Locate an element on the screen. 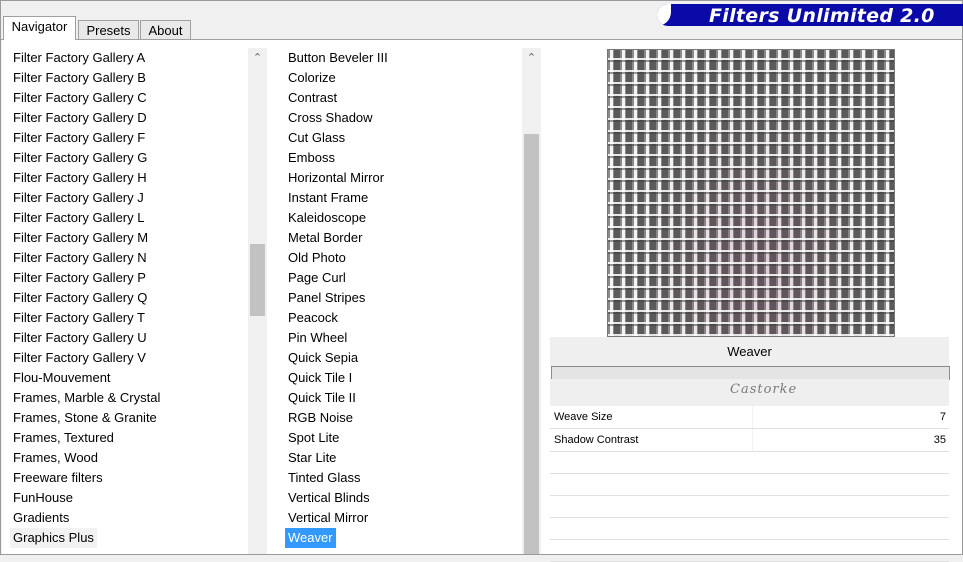  filter-item: Vertical Mirror is located at coordinates (328, 518).